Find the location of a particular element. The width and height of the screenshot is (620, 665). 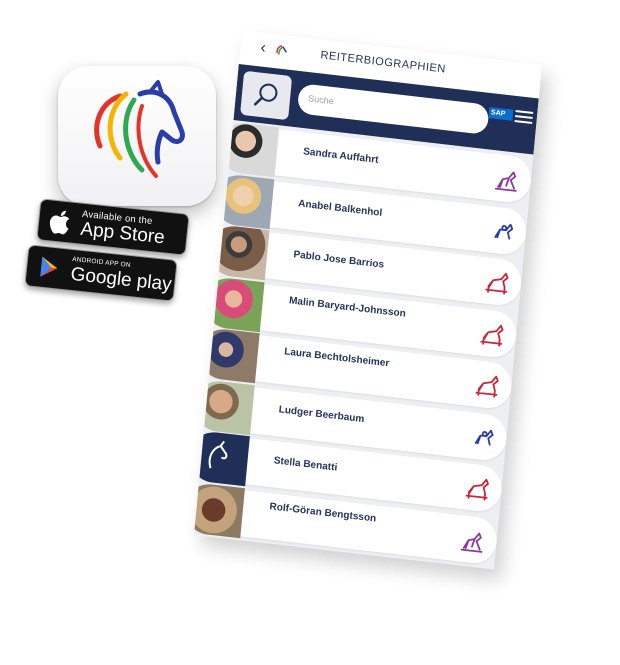

rider-name: Rolf-Göran Bengtsson is located at coordinates (323, 512).